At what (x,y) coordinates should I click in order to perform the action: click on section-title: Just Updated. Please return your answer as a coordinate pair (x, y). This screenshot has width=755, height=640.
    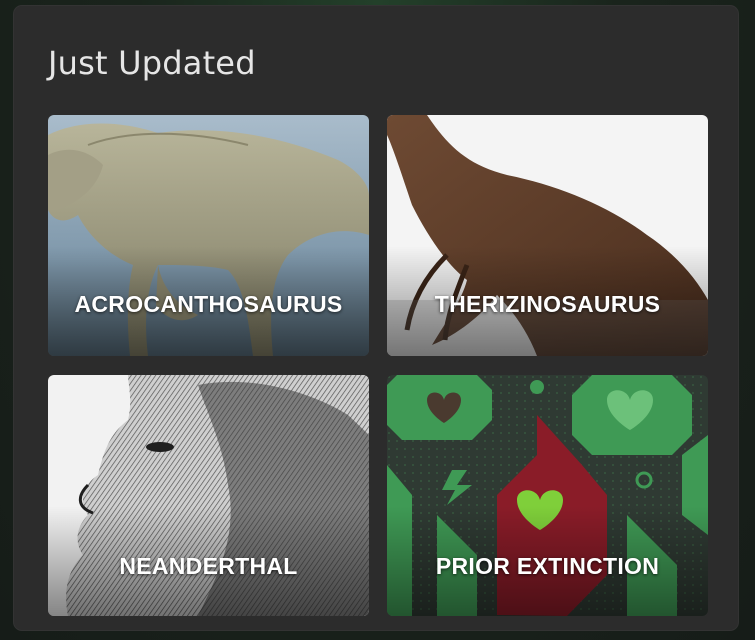
    Looking at the image, I should click on (152, 63).